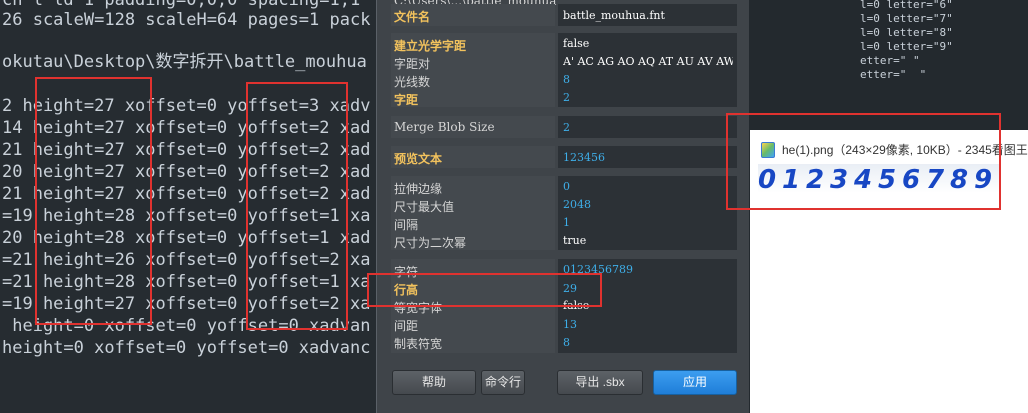 The height and width of the screenshot is (413, 1028). I want to click on spacing-value: 2, so click(566, 97).